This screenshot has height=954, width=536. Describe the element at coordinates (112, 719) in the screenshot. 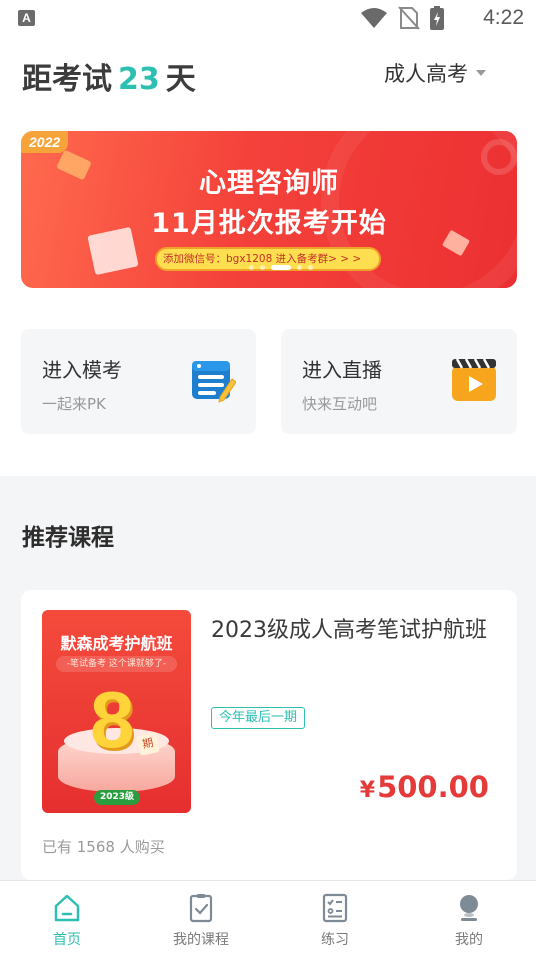

I see `cover-number: 8` at that location.